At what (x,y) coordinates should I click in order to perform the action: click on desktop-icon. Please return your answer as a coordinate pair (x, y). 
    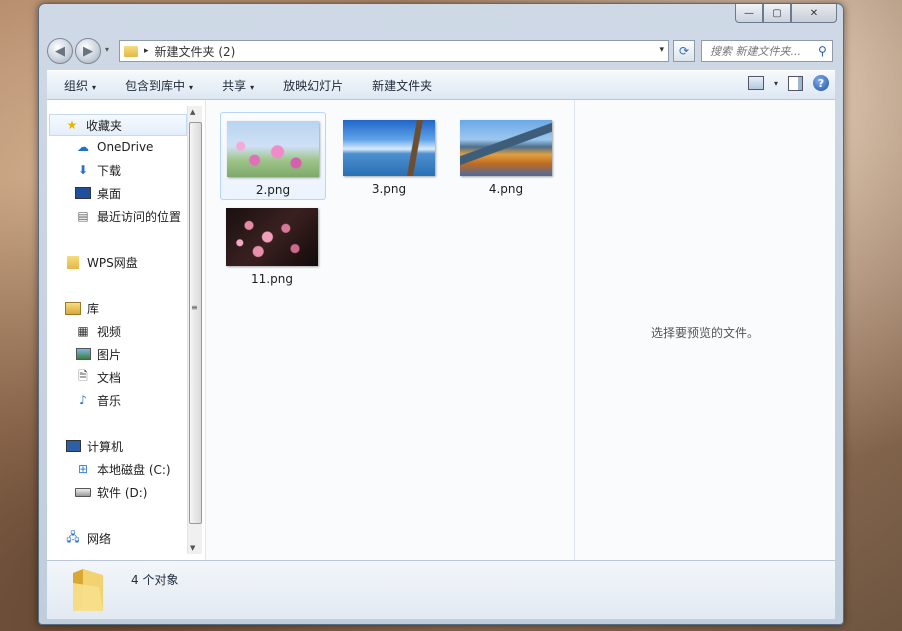
    Looking at the image, I should click on (83, 193).